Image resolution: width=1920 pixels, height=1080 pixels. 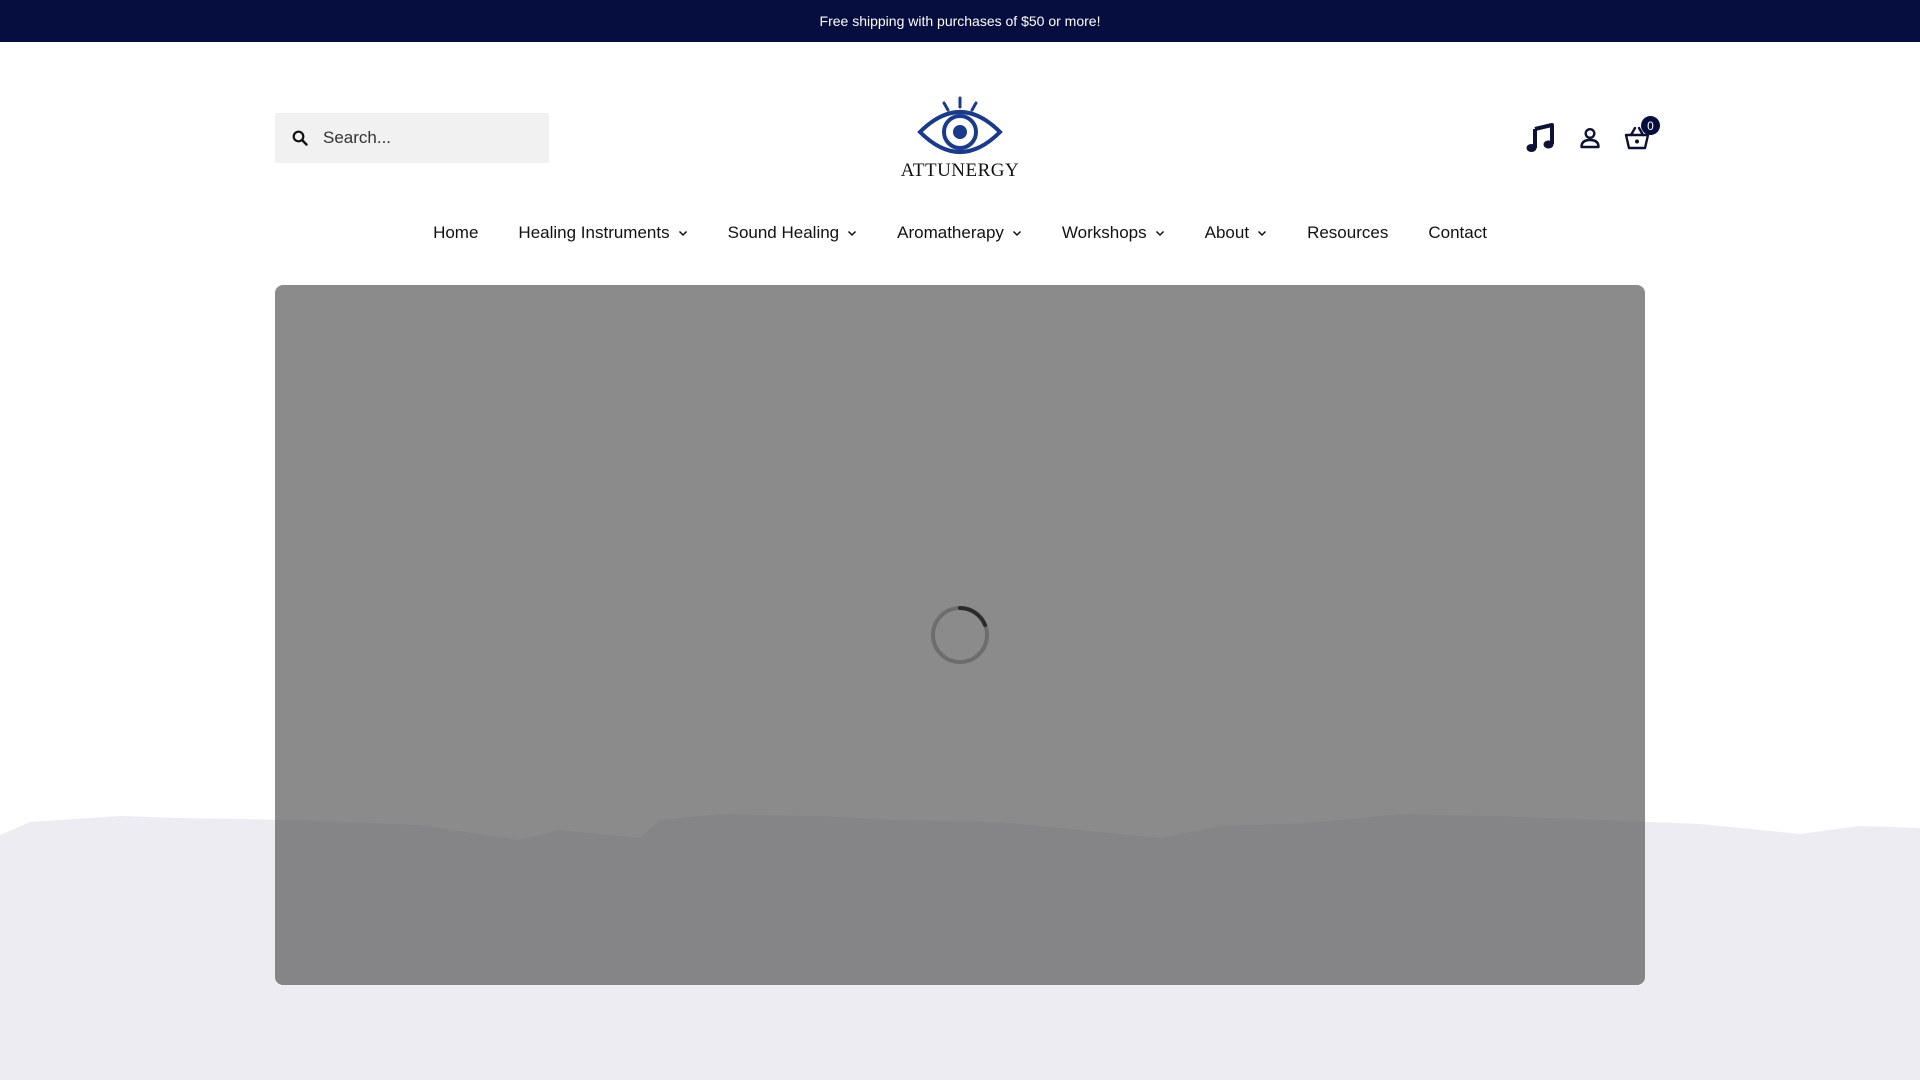 I want to click on nav-item-home: Home, so click(x=455, y=233).